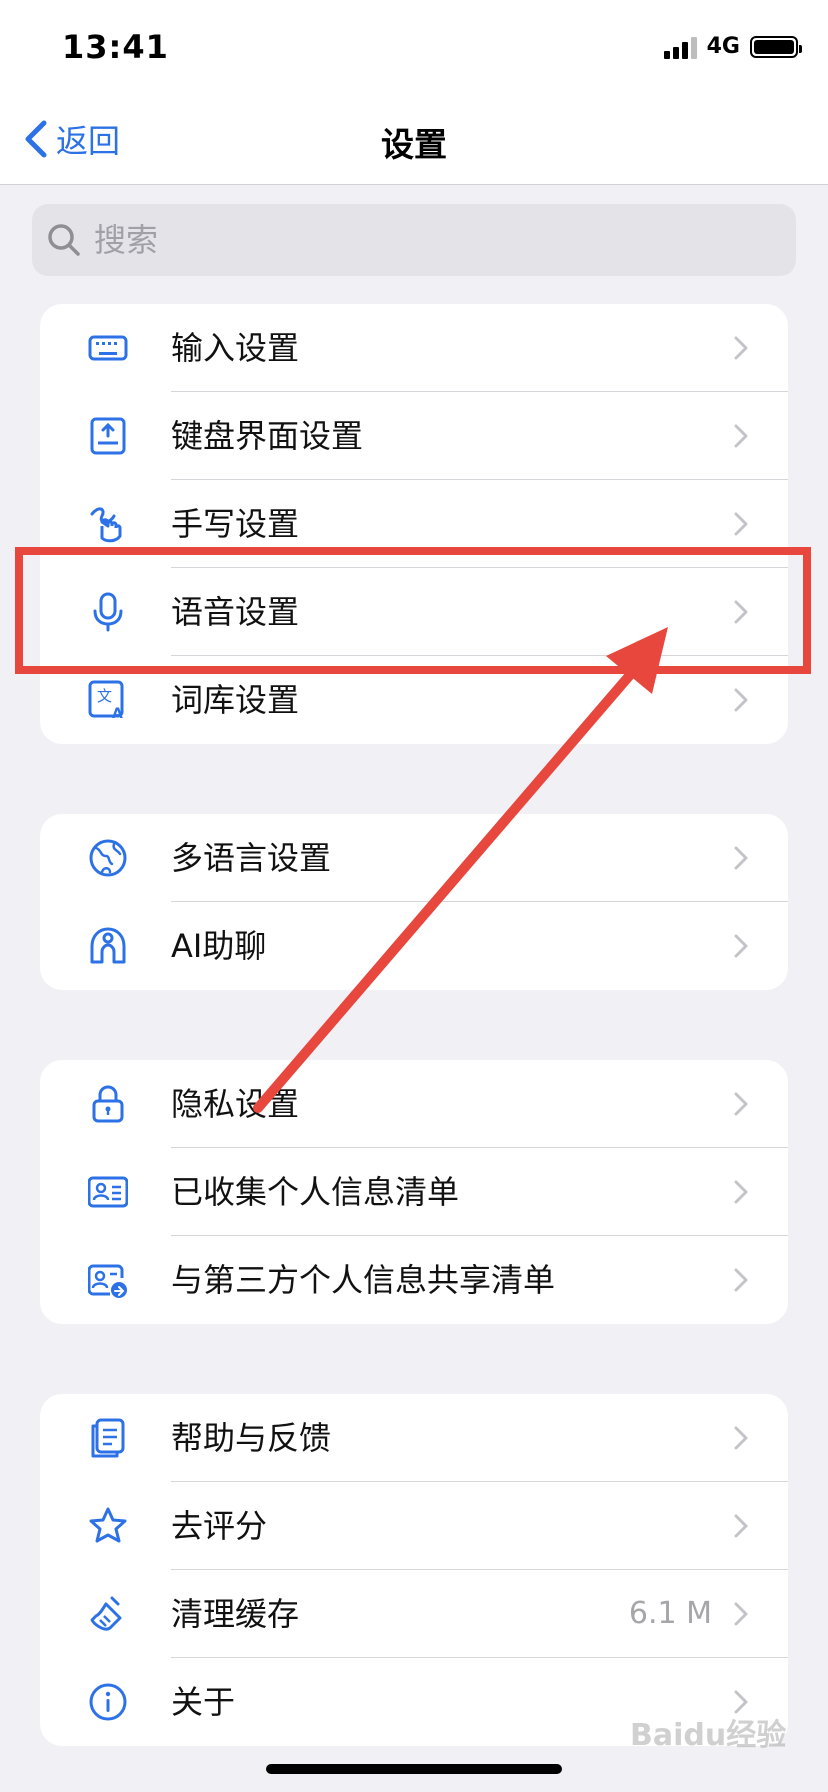  What do you see at coordinates (107, 1281) in the screenshot?
I see `id-card-share-icon` at bounding box center [107, 1281].